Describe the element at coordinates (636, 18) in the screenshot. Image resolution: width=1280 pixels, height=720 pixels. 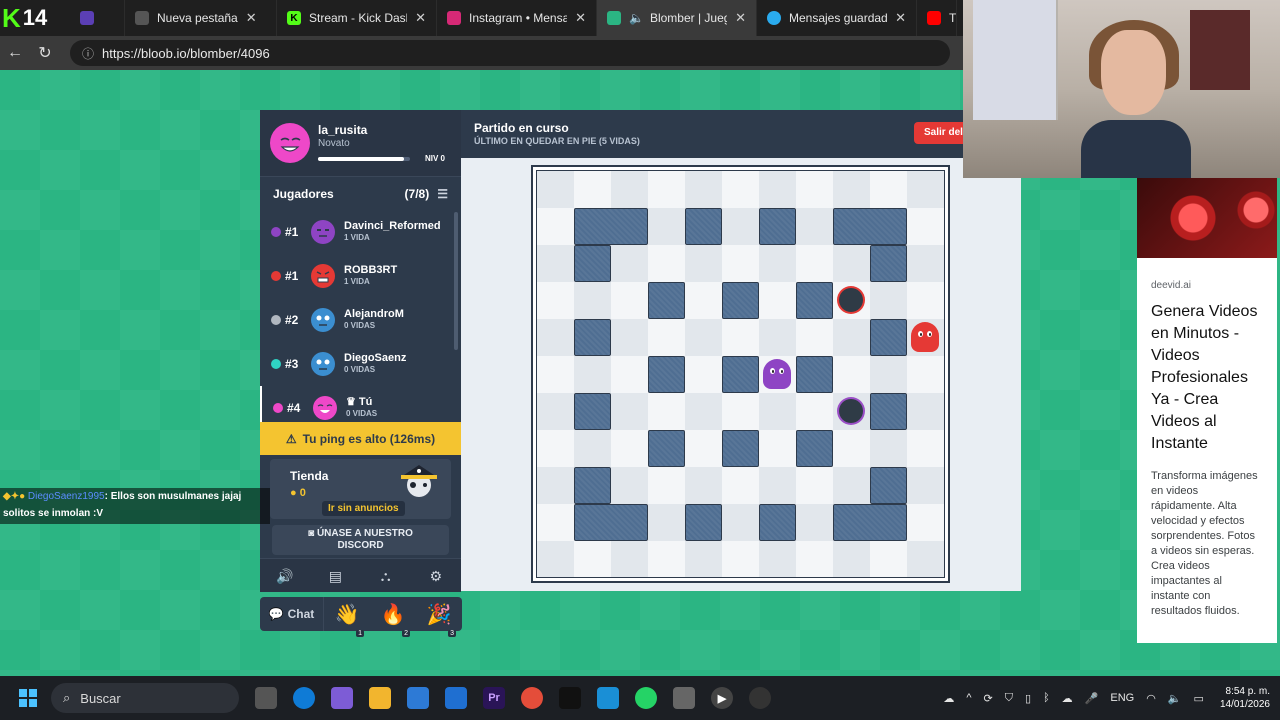
I see `speaker-icon: 🔈` at that location.